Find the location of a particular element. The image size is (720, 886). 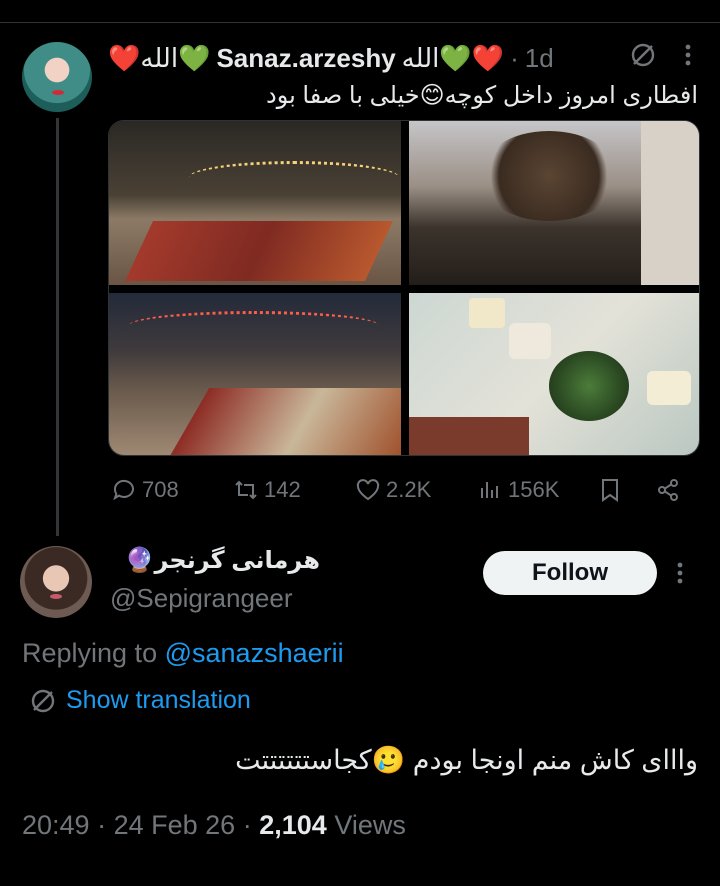

reply-time: 20:49 is located at coordinates (56, 825).